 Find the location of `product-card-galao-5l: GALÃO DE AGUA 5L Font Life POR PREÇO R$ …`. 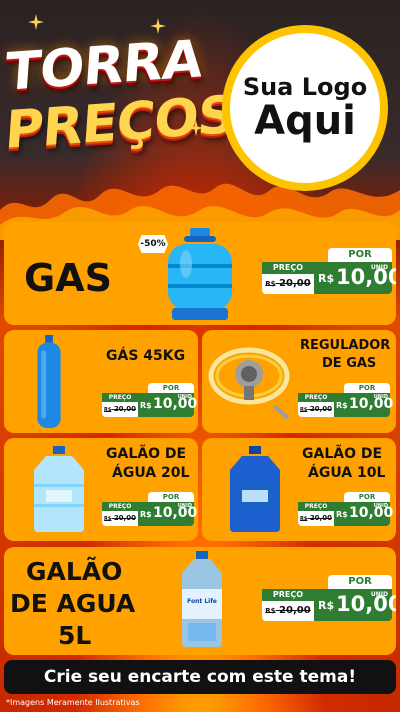

product-card-galao-5l: GALÃO DE AGUA 5L Font Life POR PREÇO R$ … is located at coordinates (200, 601).